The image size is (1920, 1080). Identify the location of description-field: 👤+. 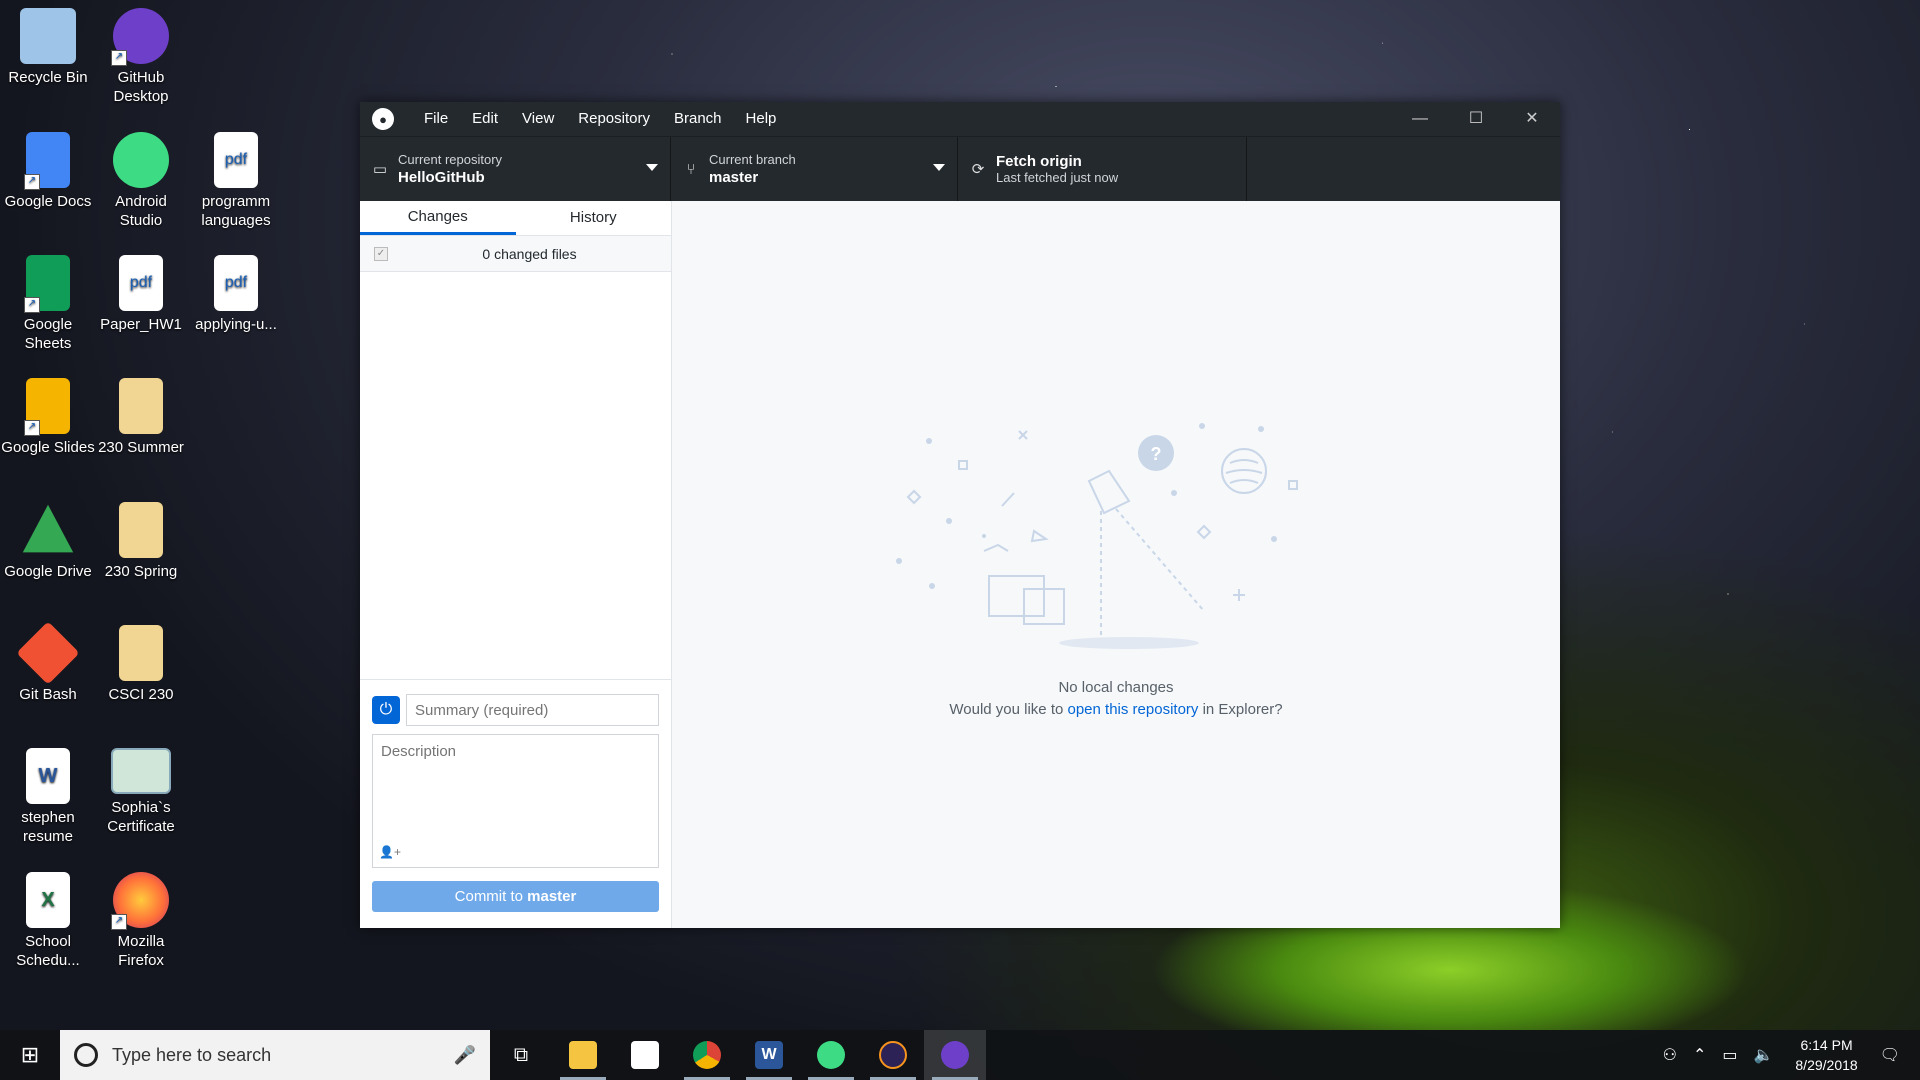
(515, 801).